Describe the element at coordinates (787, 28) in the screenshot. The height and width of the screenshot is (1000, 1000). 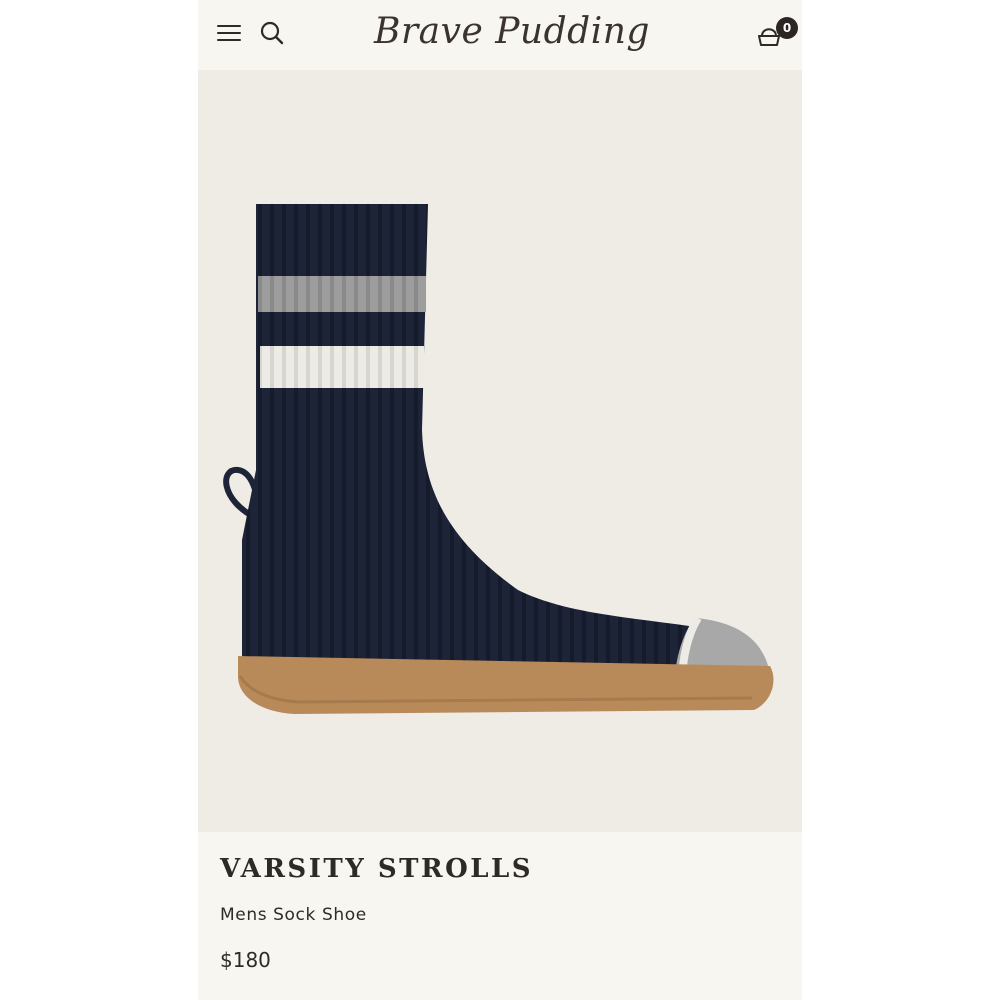
I see `cart-count-badge: 0` at that location.